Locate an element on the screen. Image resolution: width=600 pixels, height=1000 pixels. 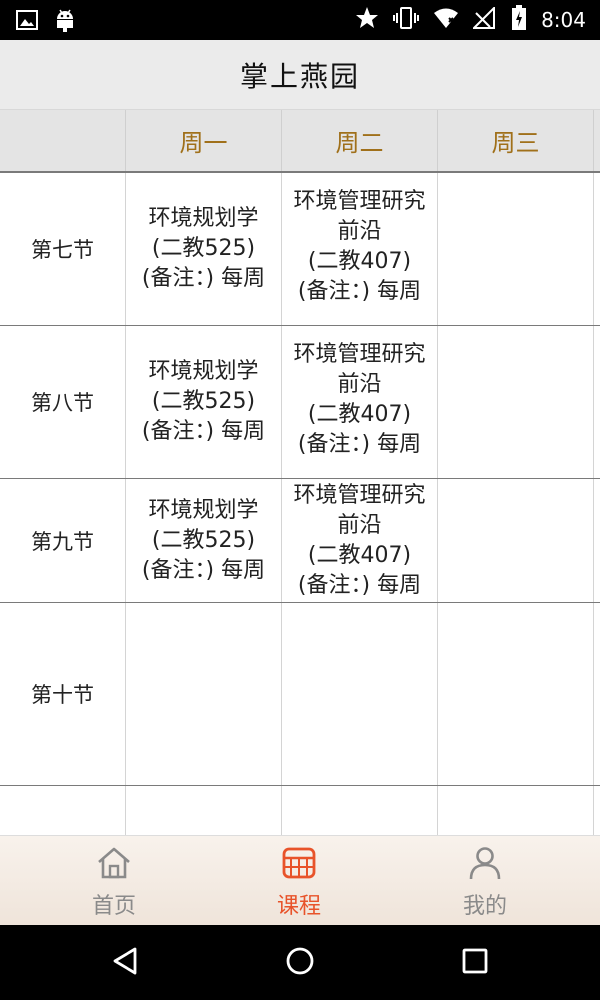
recents-icon is located at coordinates (475, 963).